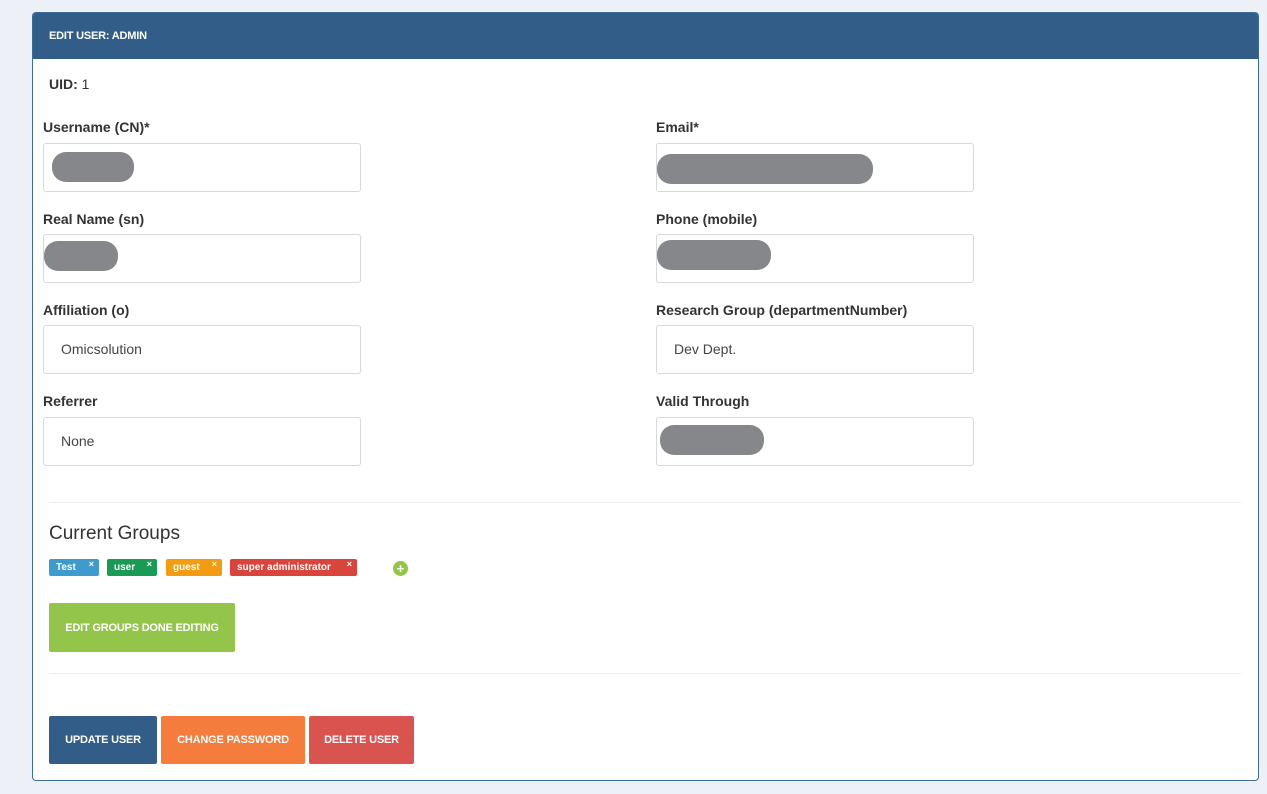 Image resolution: width=1267 pixels, height=794 pixels. What do you see at coordinates (114, 533) in the screenshot?
I see `current-groups-title: Current Groups` at bounding box center [114, 533].